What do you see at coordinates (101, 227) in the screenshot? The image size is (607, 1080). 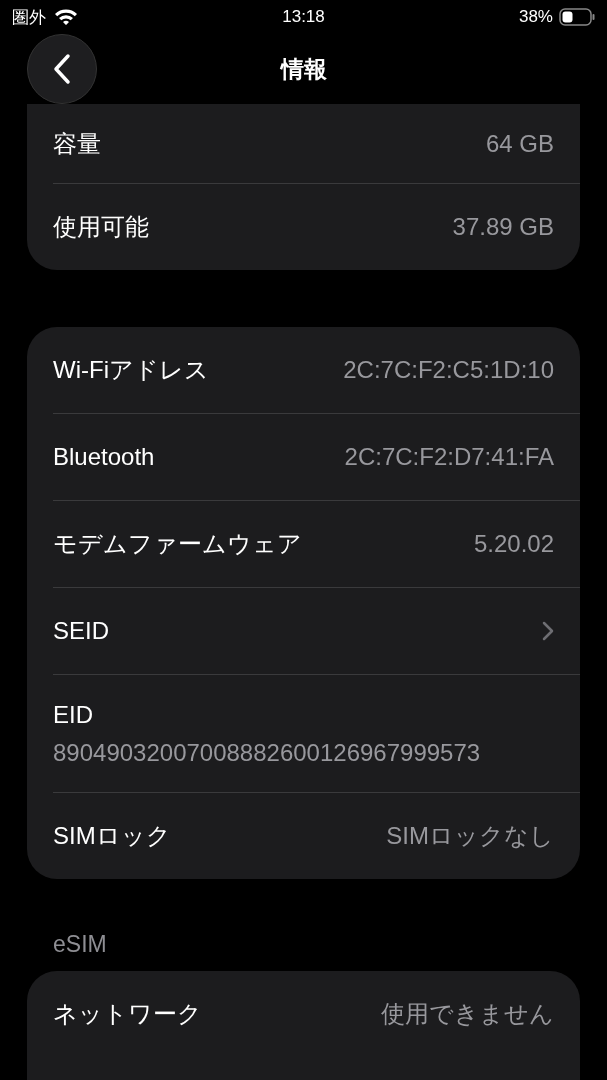 I see `row-label: 使用可能` at bounding box center [101, 227].